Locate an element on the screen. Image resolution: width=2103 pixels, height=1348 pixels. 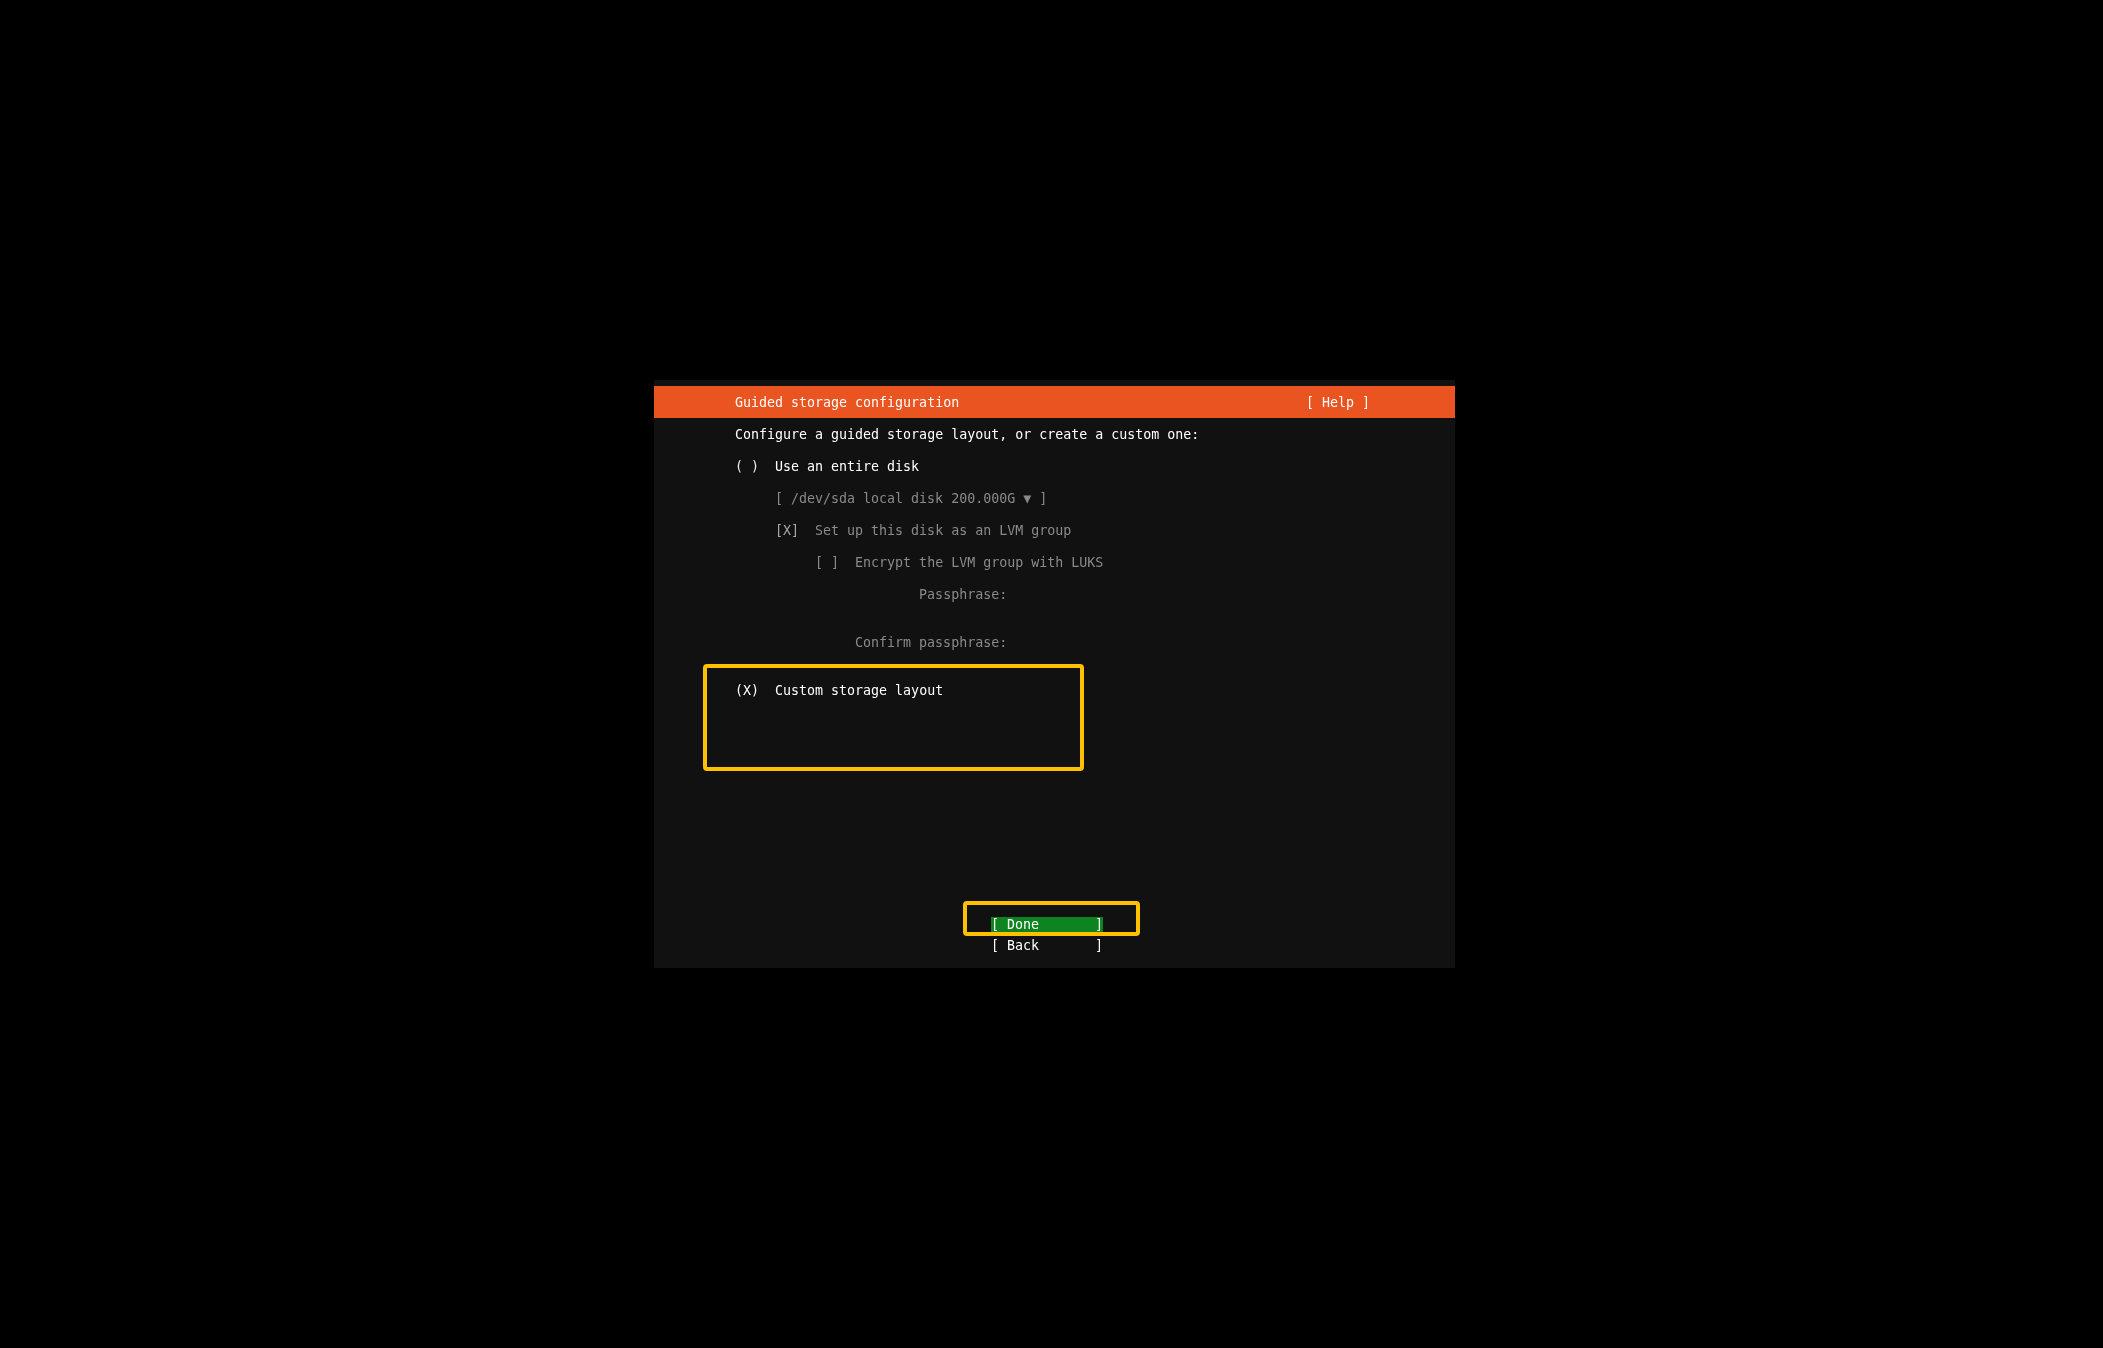
action-button: [ Back ] is located at coordinates (1047, 945).